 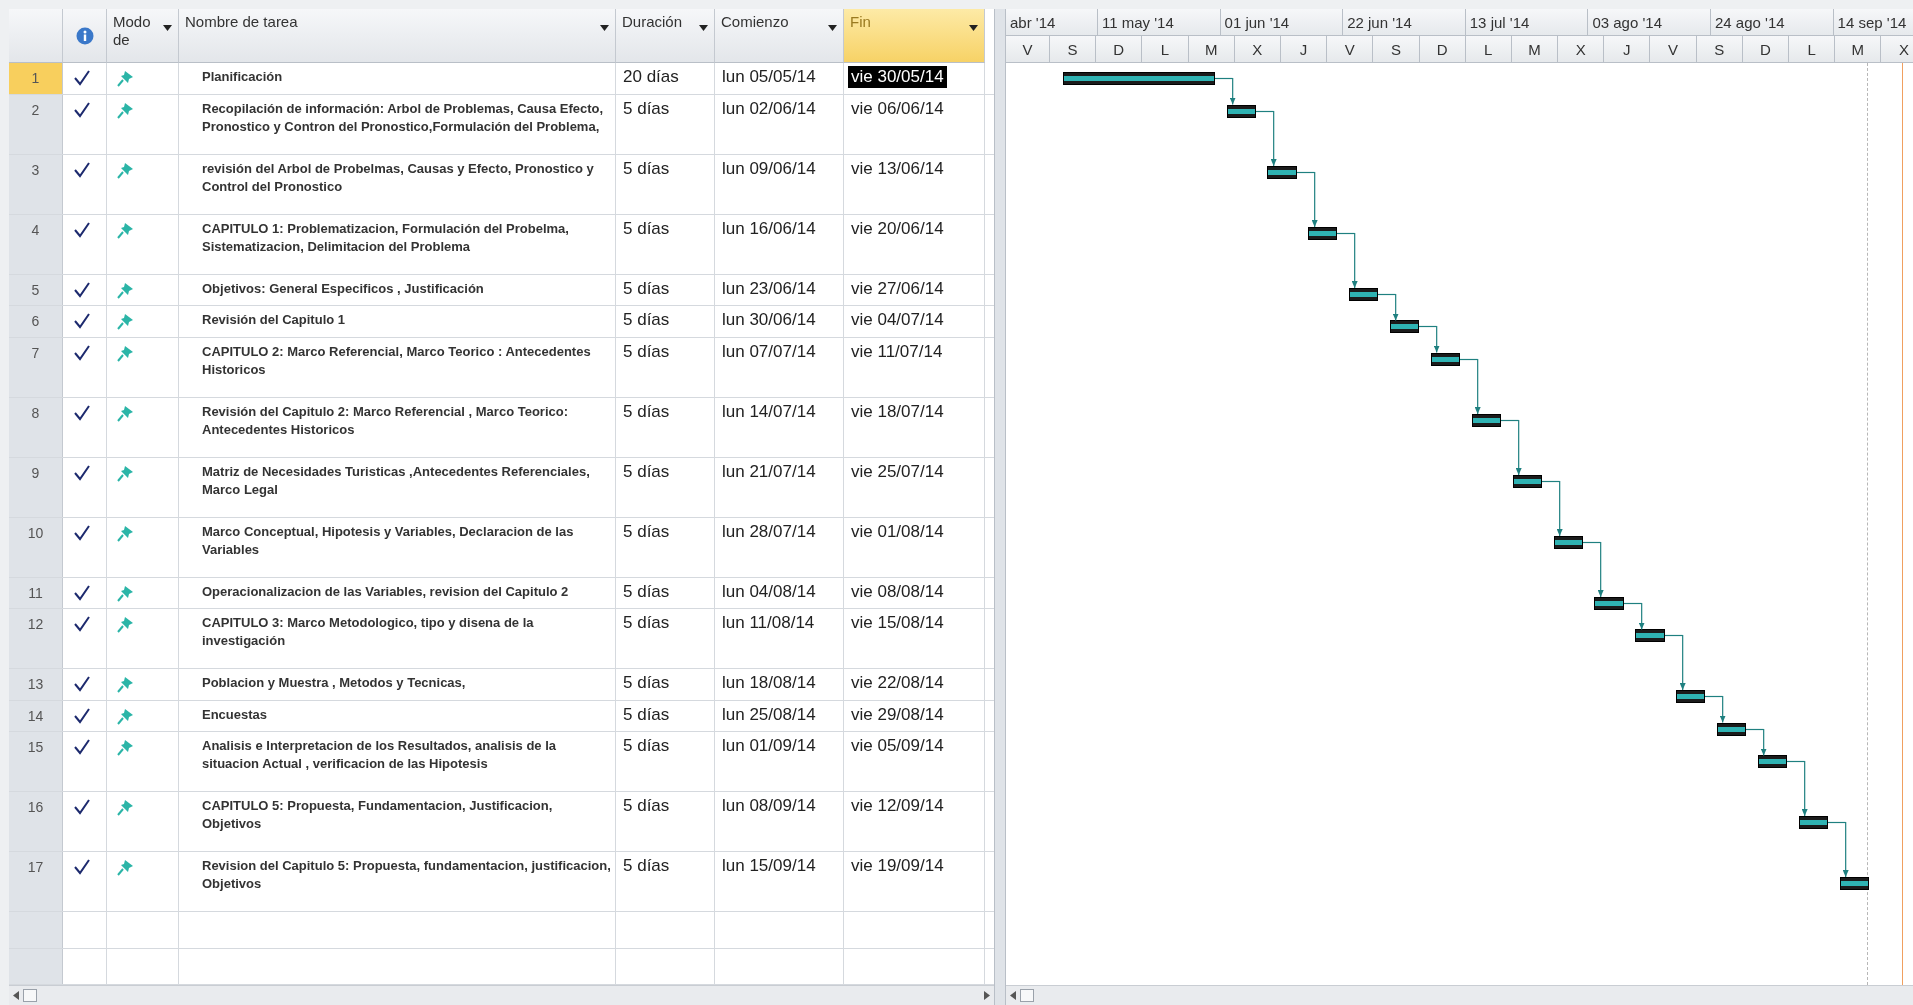 I want to click on row-number: 8, so click(x=36, y=427).